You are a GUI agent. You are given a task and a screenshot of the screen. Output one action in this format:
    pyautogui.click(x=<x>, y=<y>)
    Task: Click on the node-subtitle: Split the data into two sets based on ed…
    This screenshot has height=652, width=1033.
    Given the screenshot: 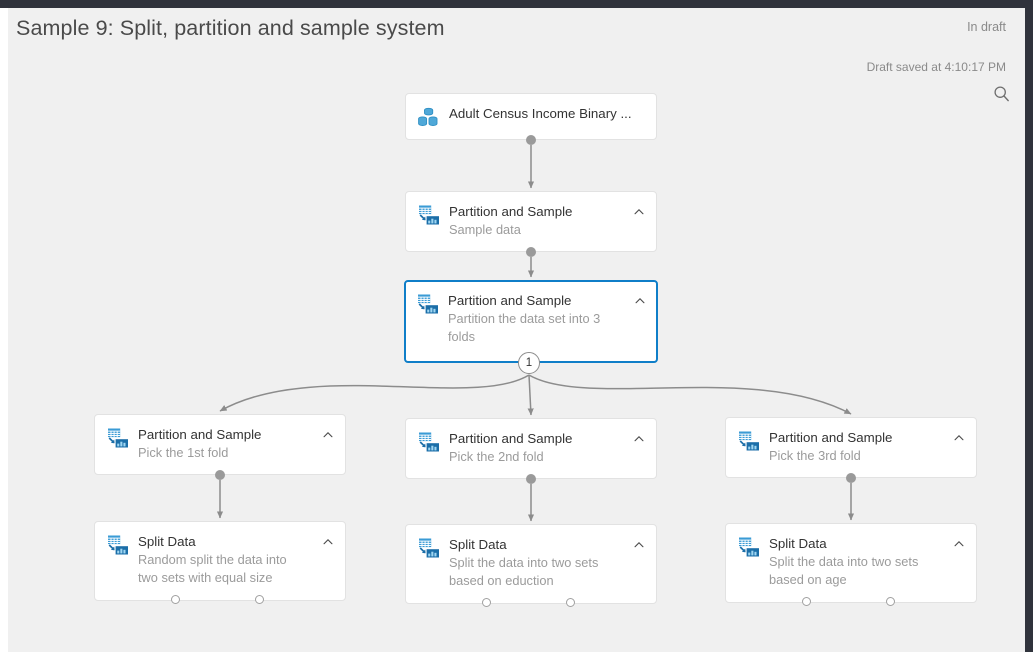 What is the action you would take?
    pyautogui.click(x=524, y=571)
    